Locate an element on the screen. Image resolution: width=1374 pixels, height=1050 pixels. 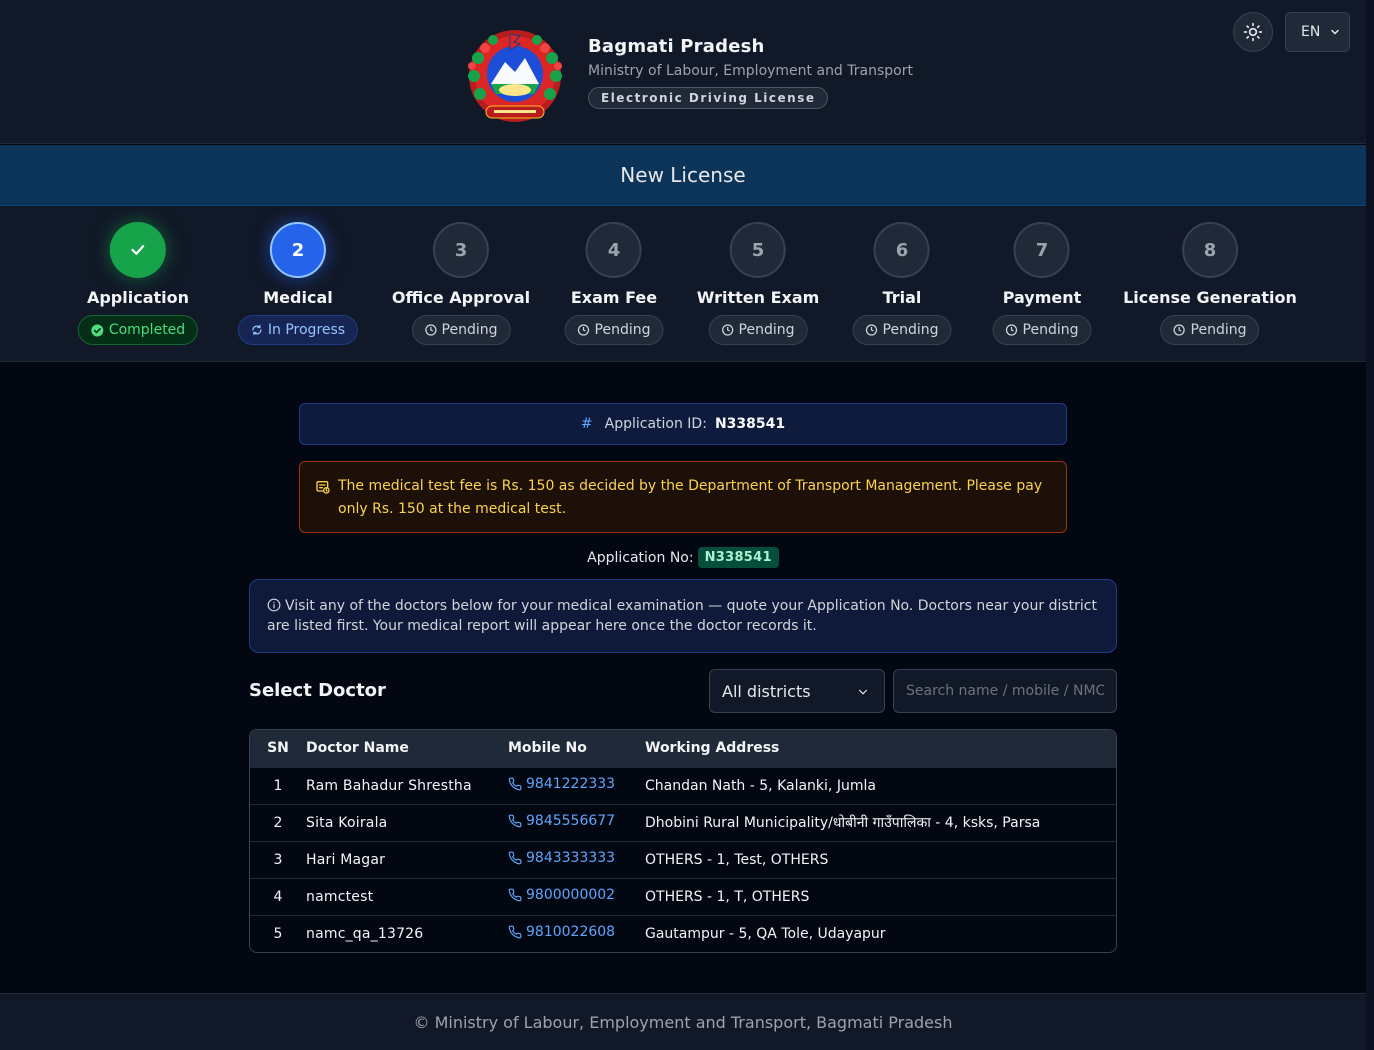
cell-sn: 1 is located at coordinates (278, 785).